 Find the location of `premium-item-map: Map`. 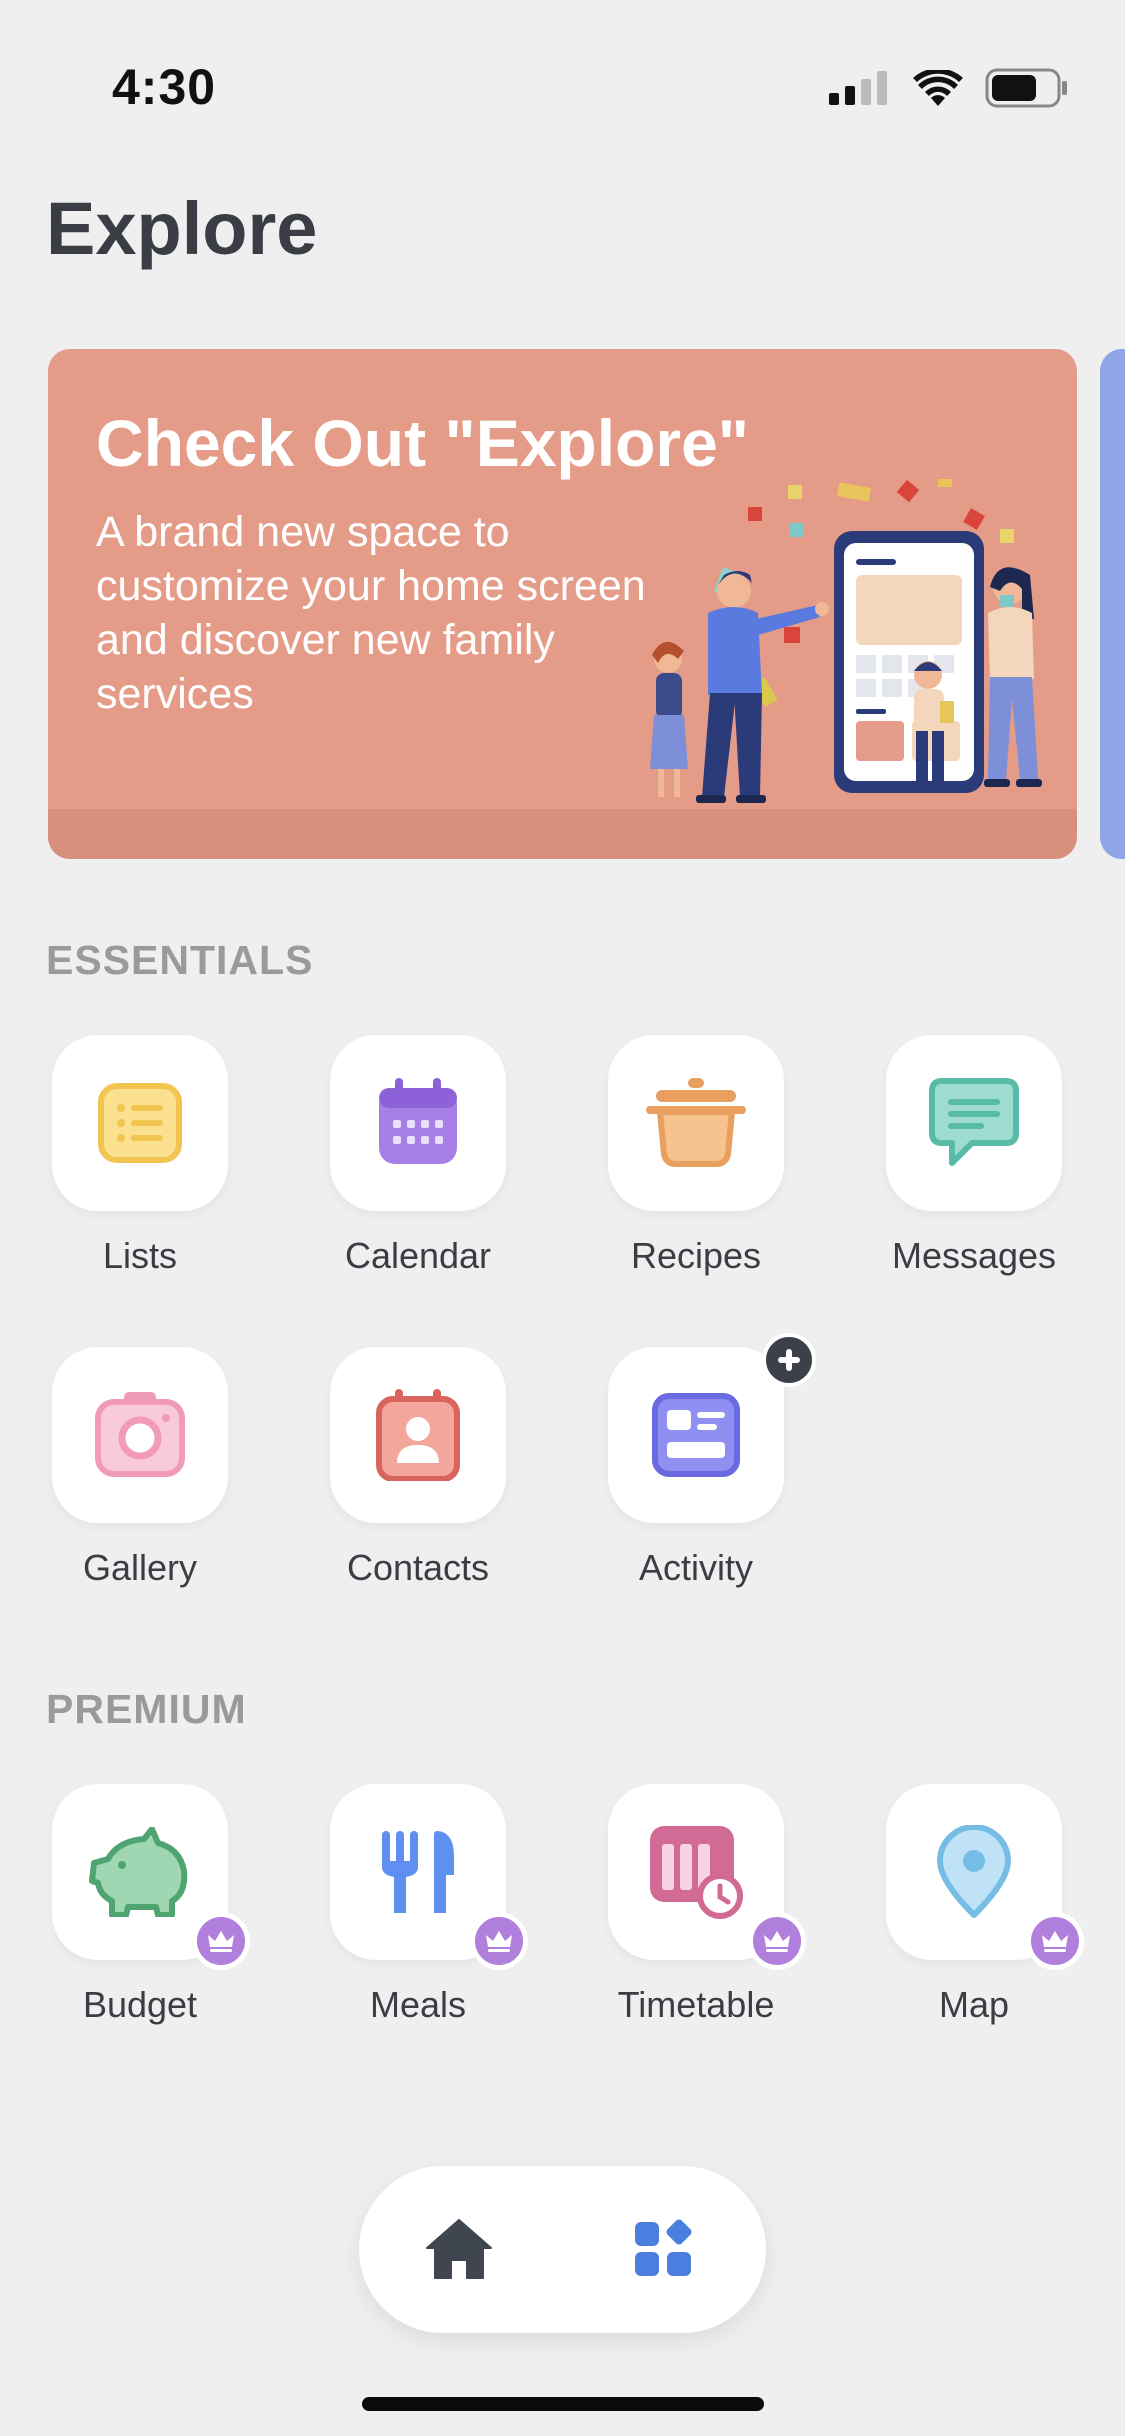

premium-item-map: Map is located at coordinates (974, 1909).